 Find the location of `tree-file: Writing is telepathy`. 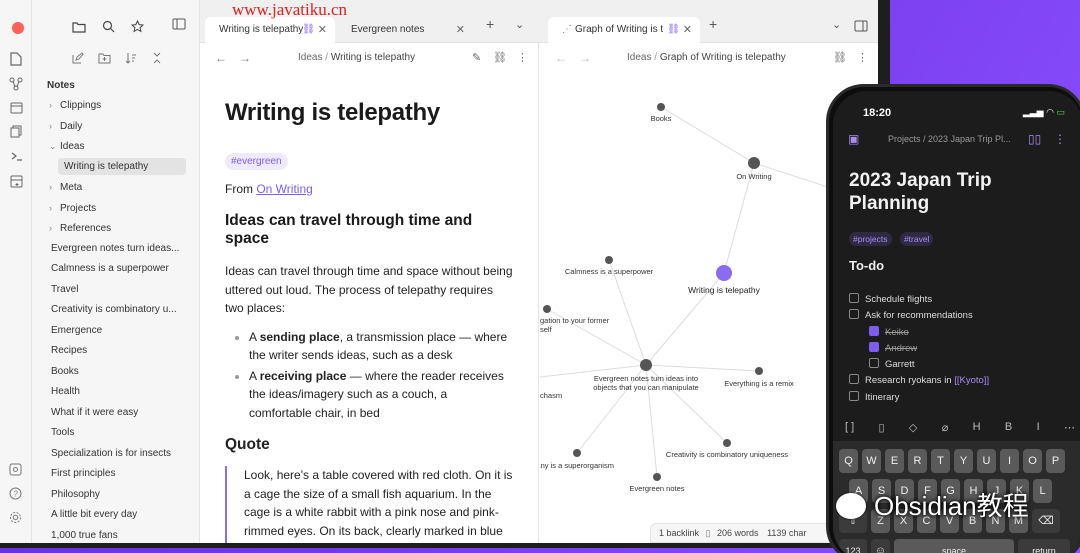

tree-file: Writing is telepathy is located at coordinates (116, 167).